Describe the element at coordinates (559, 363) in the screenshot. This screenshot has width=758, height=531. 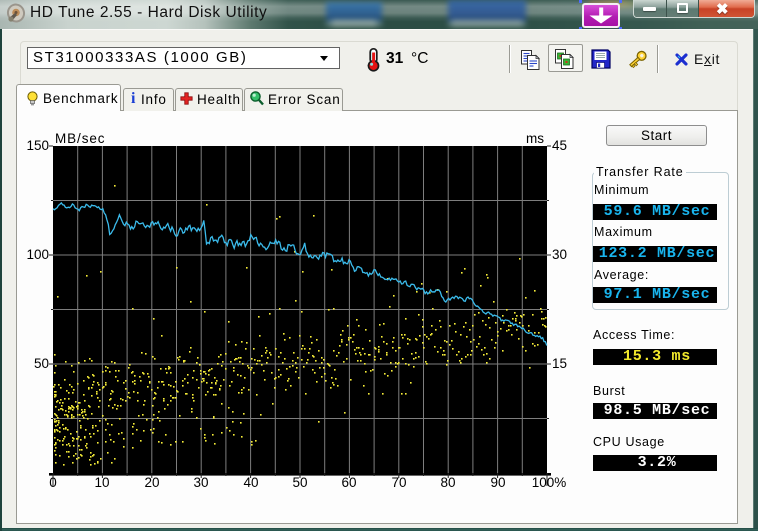
I see `svg-text: 15` at that location.